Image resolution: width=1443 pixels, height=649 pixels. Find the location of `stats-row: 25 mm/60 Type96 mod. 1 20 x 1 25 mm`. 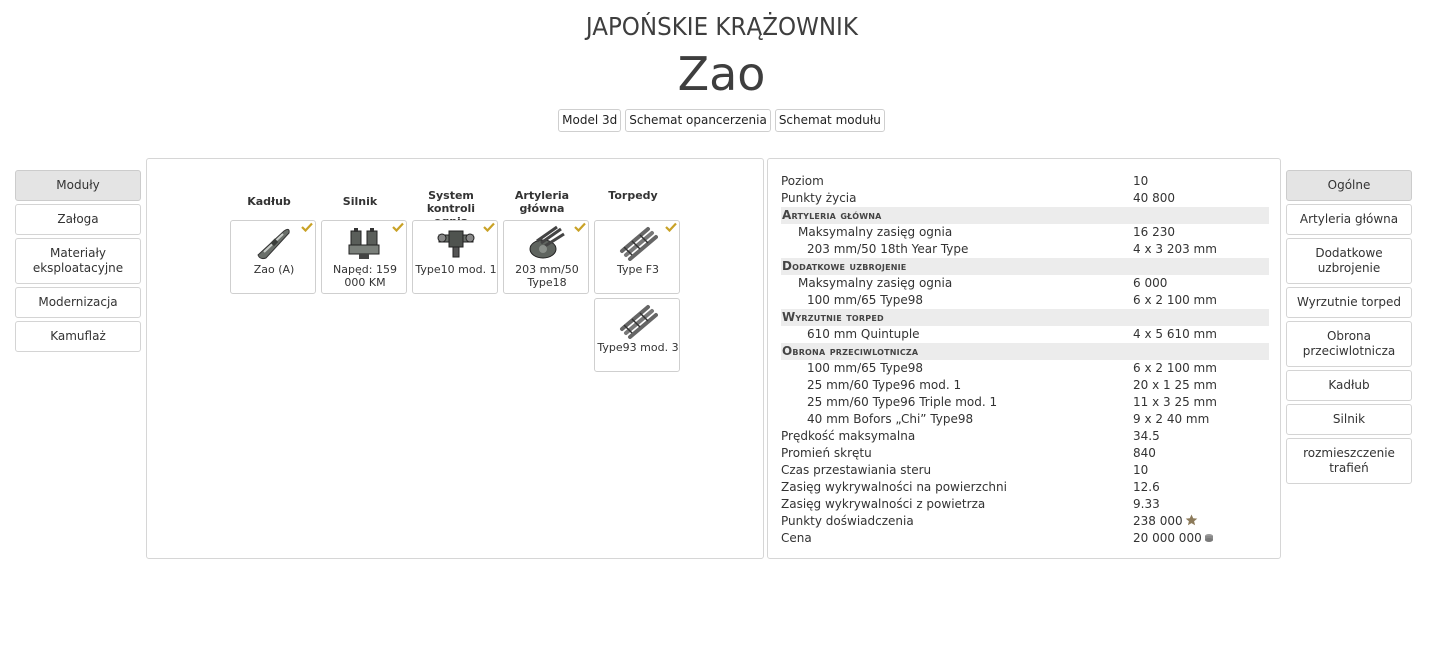

stats-row: 25 mm/60 Type96 mod. 1 20 x 1 25 mm is located at coordinates (1025, 385).